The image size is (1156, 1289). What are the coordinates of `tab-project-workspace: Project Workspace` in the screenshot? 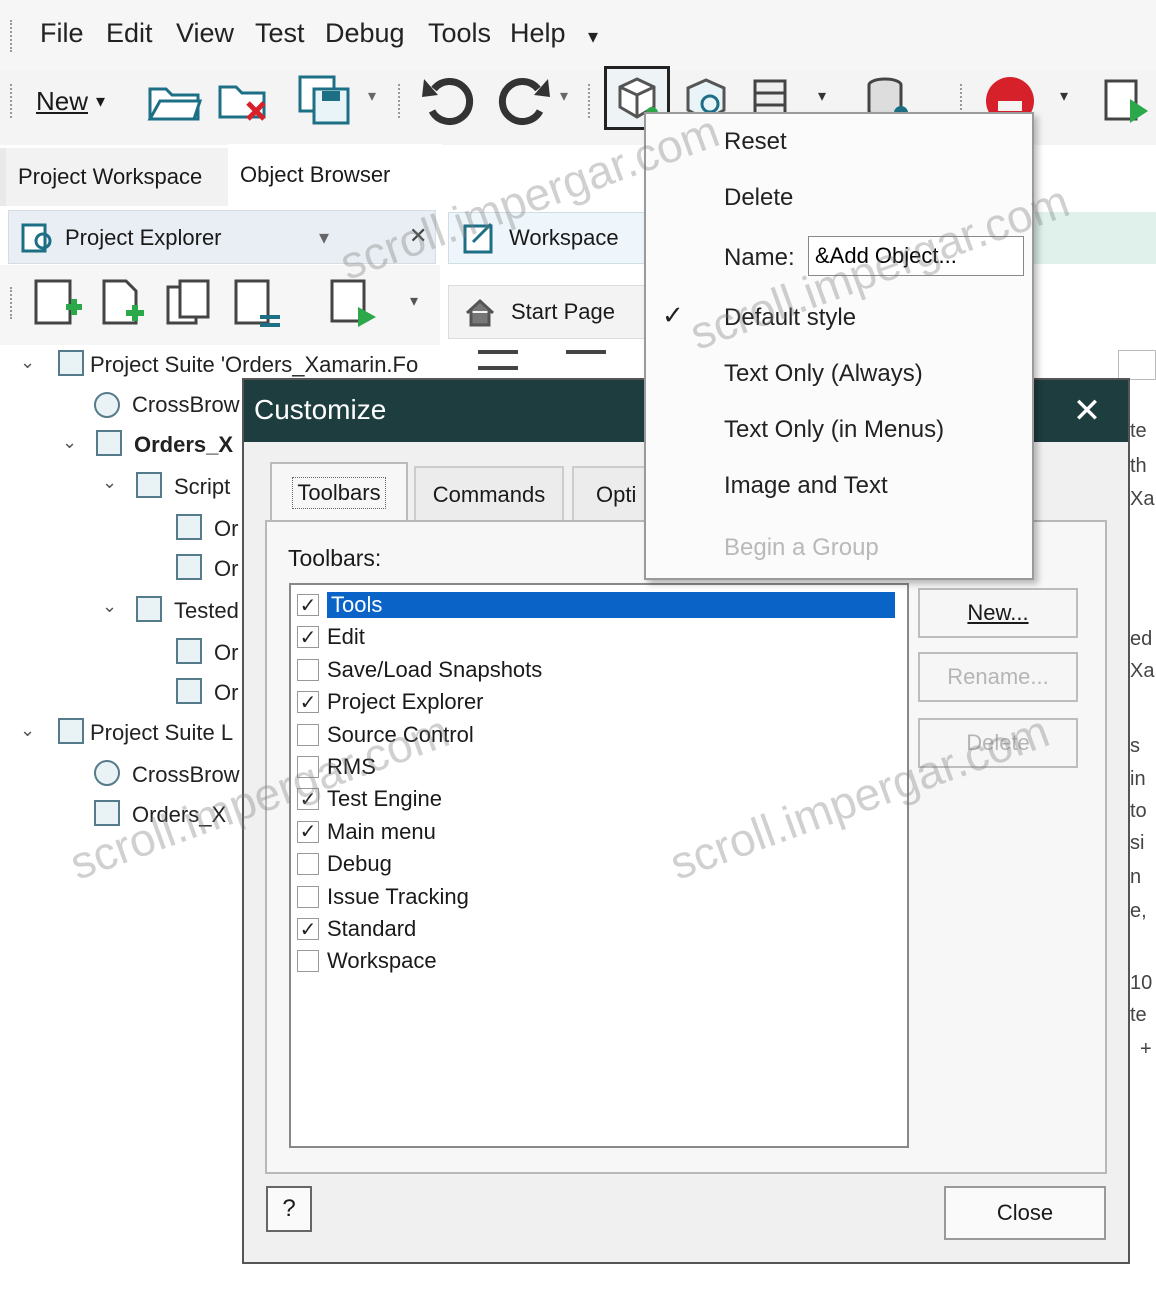 It's located at (123, 177).